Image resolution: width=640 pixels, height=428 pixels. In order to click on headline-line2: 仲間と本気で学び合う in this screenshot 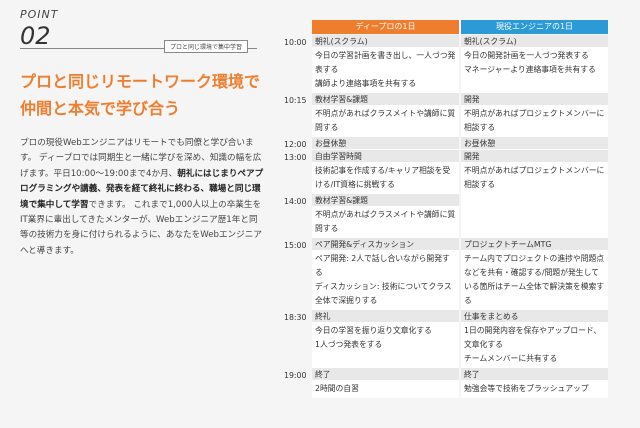, I will do `click(100, 108)`.